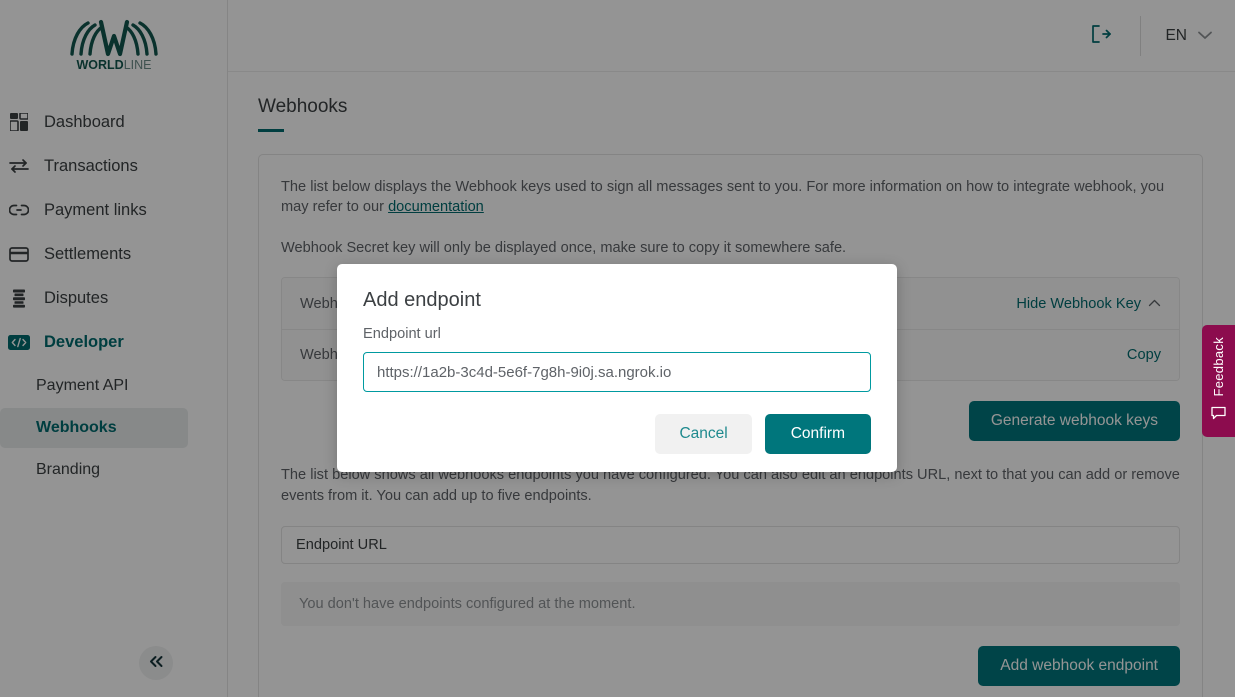  Describe the element at coordinates (703, 434) in the screenshot. I see `cancel-button: Cancel` at that location.